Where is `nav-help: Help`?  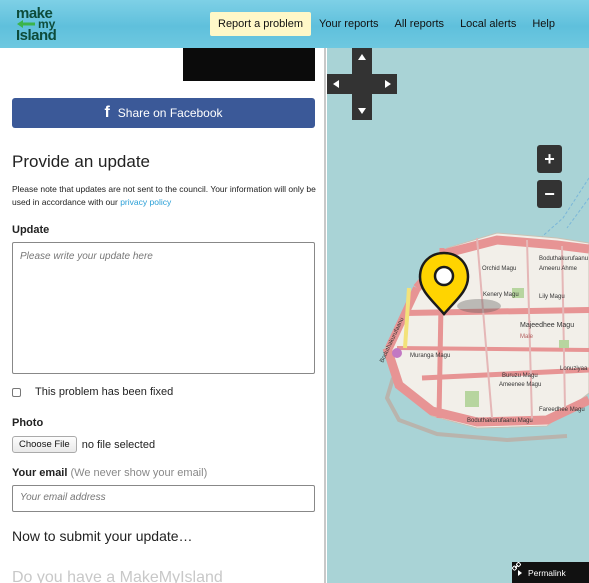 nav-help: Help is located at coordinates (543, 24).